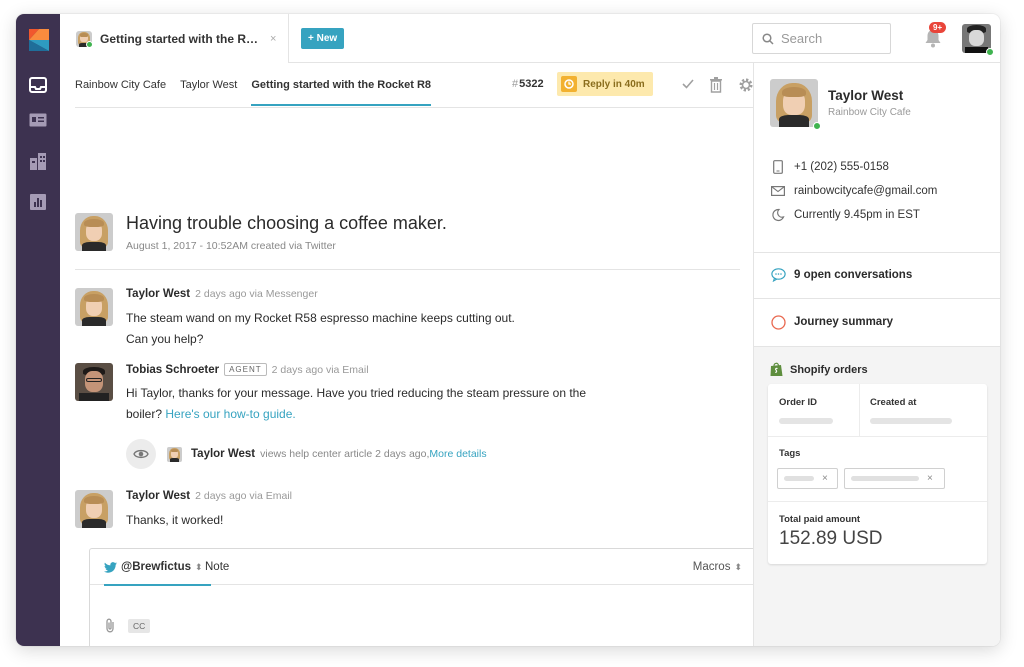 The image size is (1024, 667). Describe the element at coordinates (94, 382) in the screenshot. I see `agent-avatar` at that location.